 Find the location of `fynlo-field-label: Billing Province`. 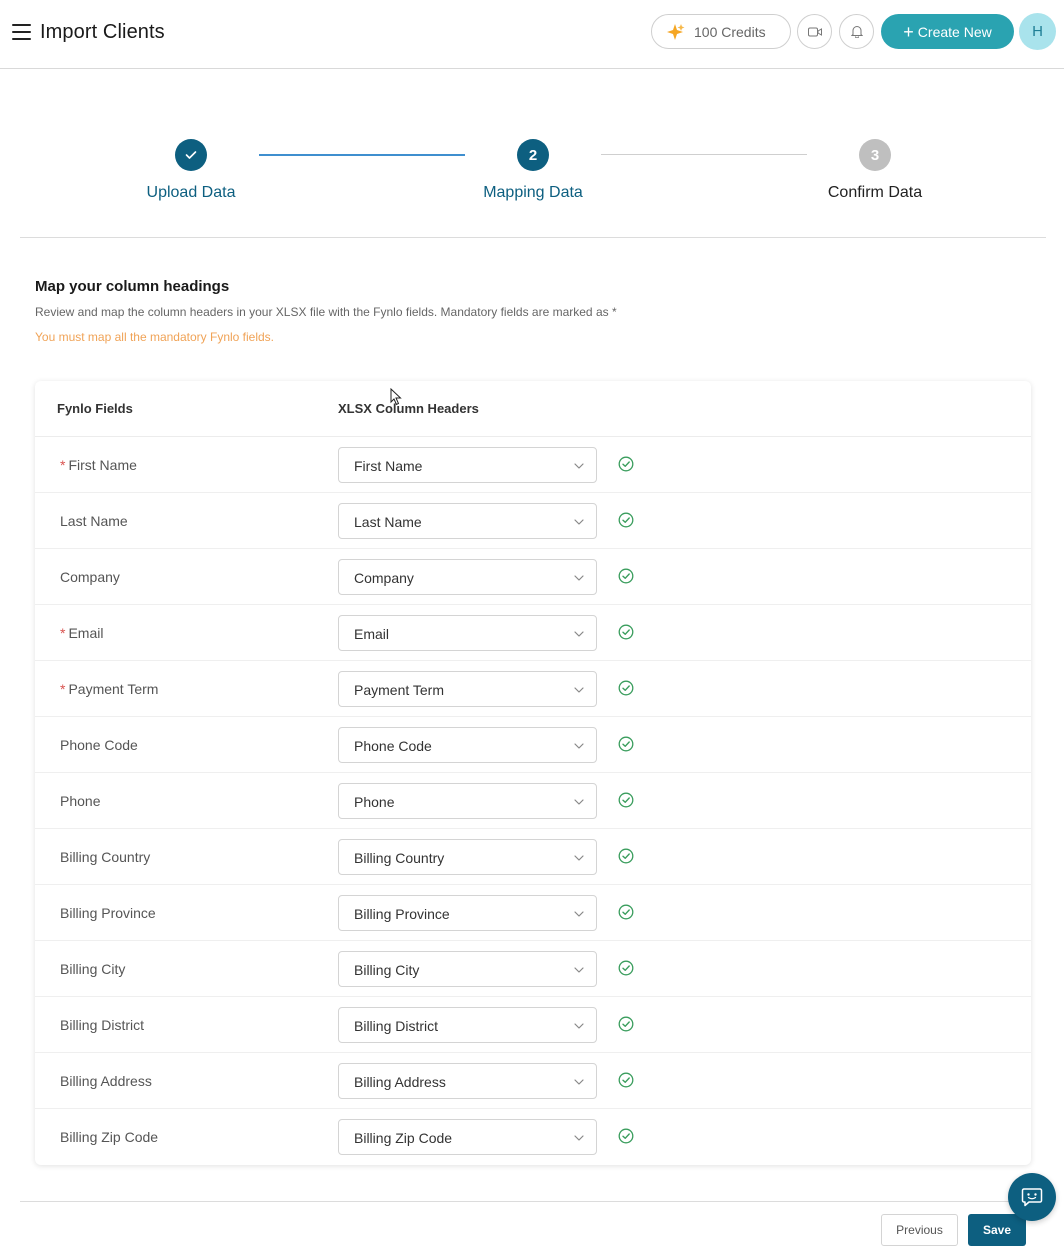

fynlo-field-label: Billing Province is located at coordinates (108, 913).